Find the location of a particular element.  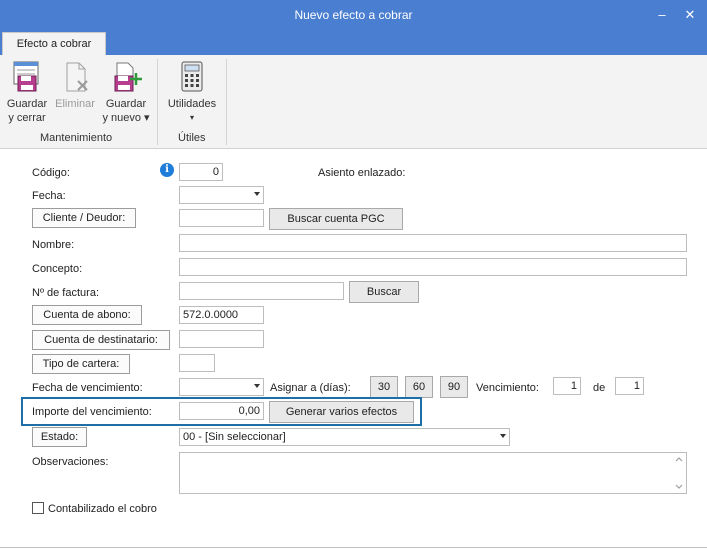

delete-icon is located at coordinates (75, 77).